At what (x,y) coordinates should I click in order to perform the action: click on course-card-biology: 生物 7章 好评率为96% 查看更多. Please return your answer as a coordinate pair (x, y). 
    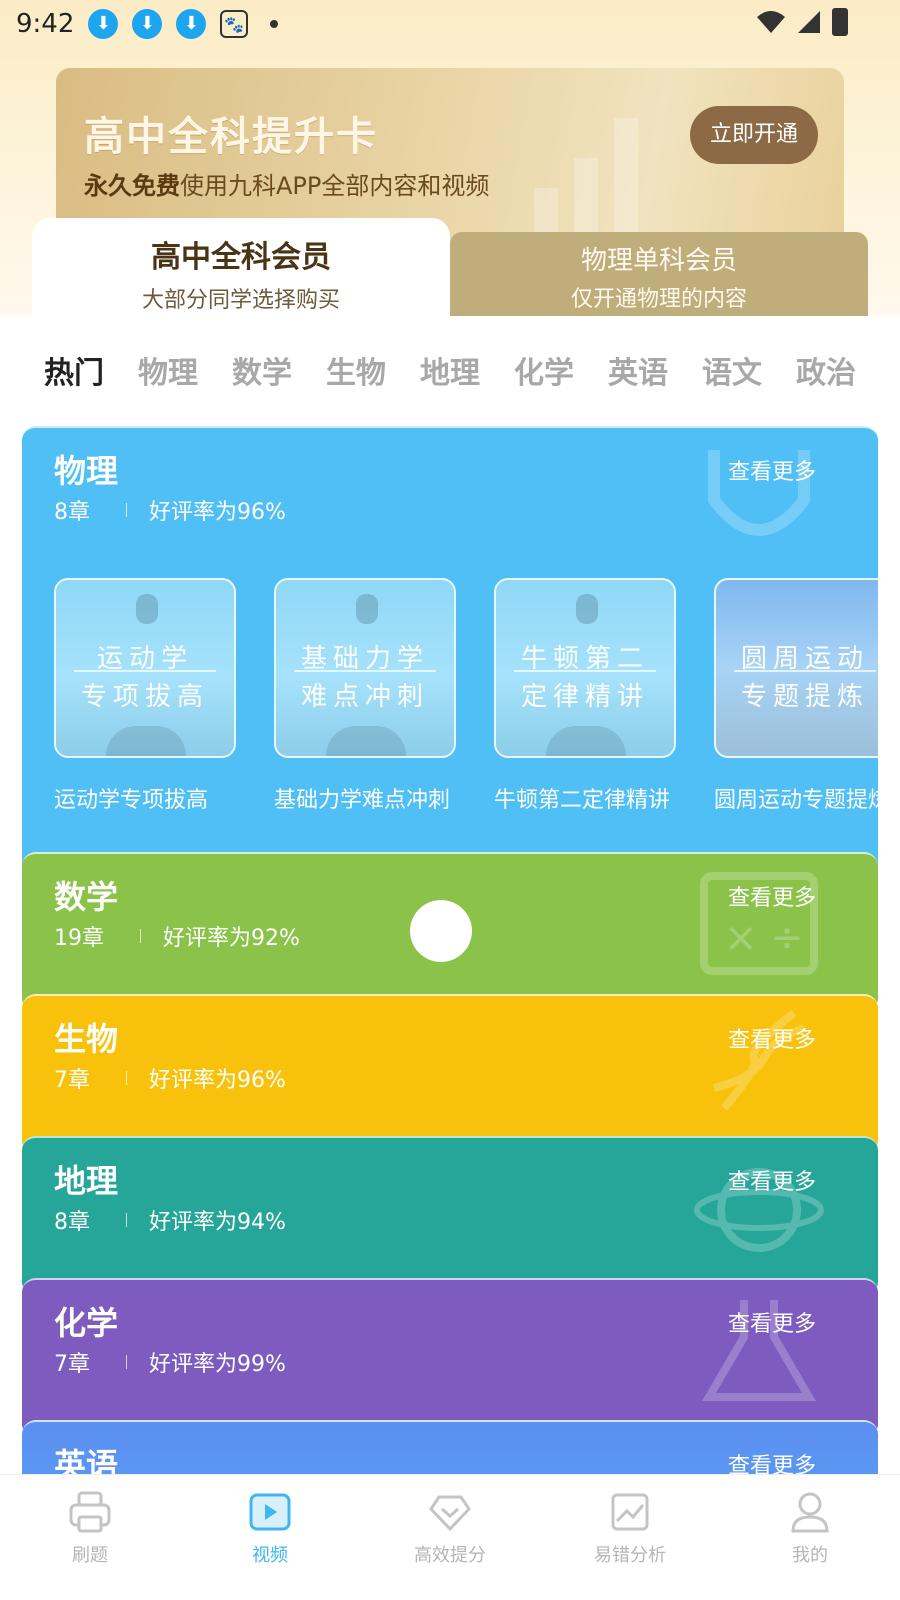
    Looking at the image, I should click on (450, 1074).